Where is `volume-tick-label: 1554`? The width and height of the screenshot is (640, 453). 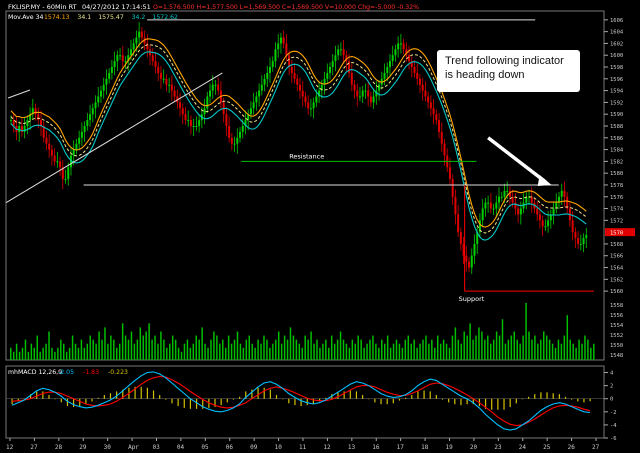
volume-tick-label: 1554 is located at coordinates (617, 326).